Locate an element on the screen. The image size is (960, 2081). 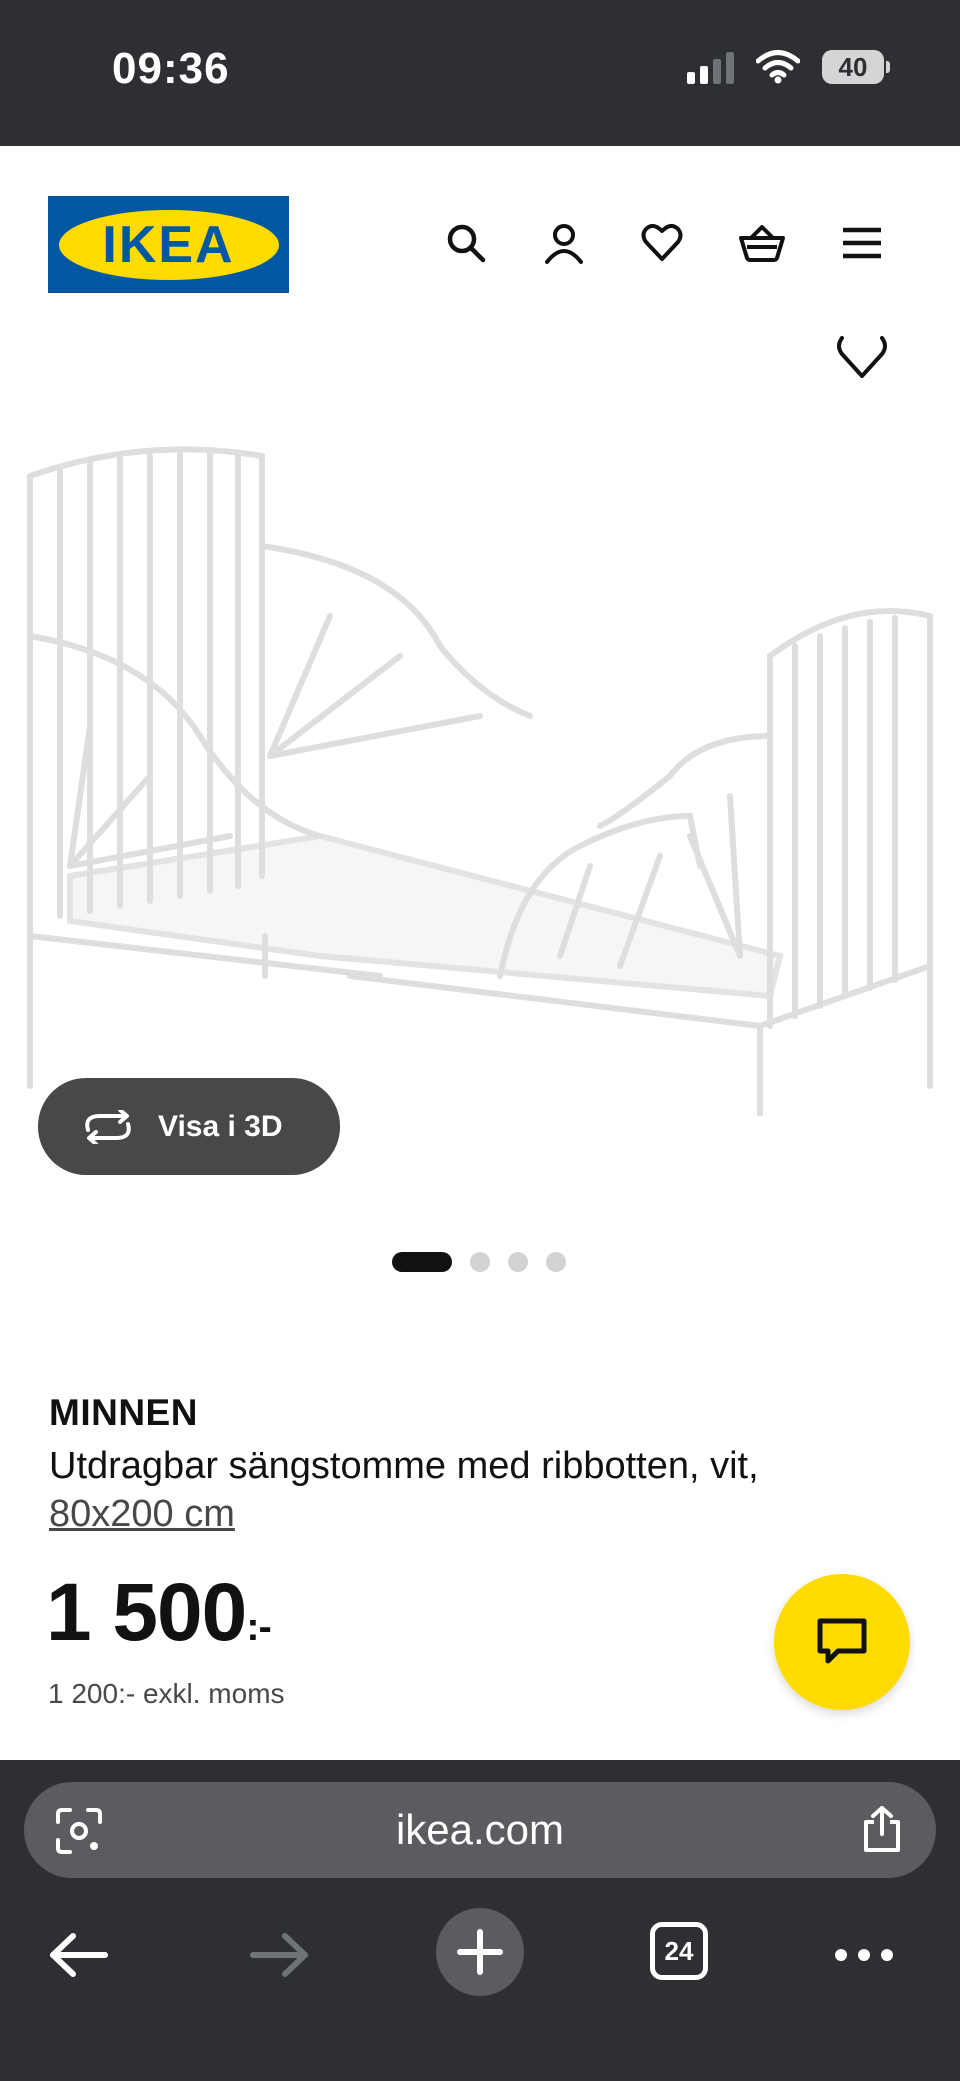
gallery-pagination is located at coordinates (479, 1262).